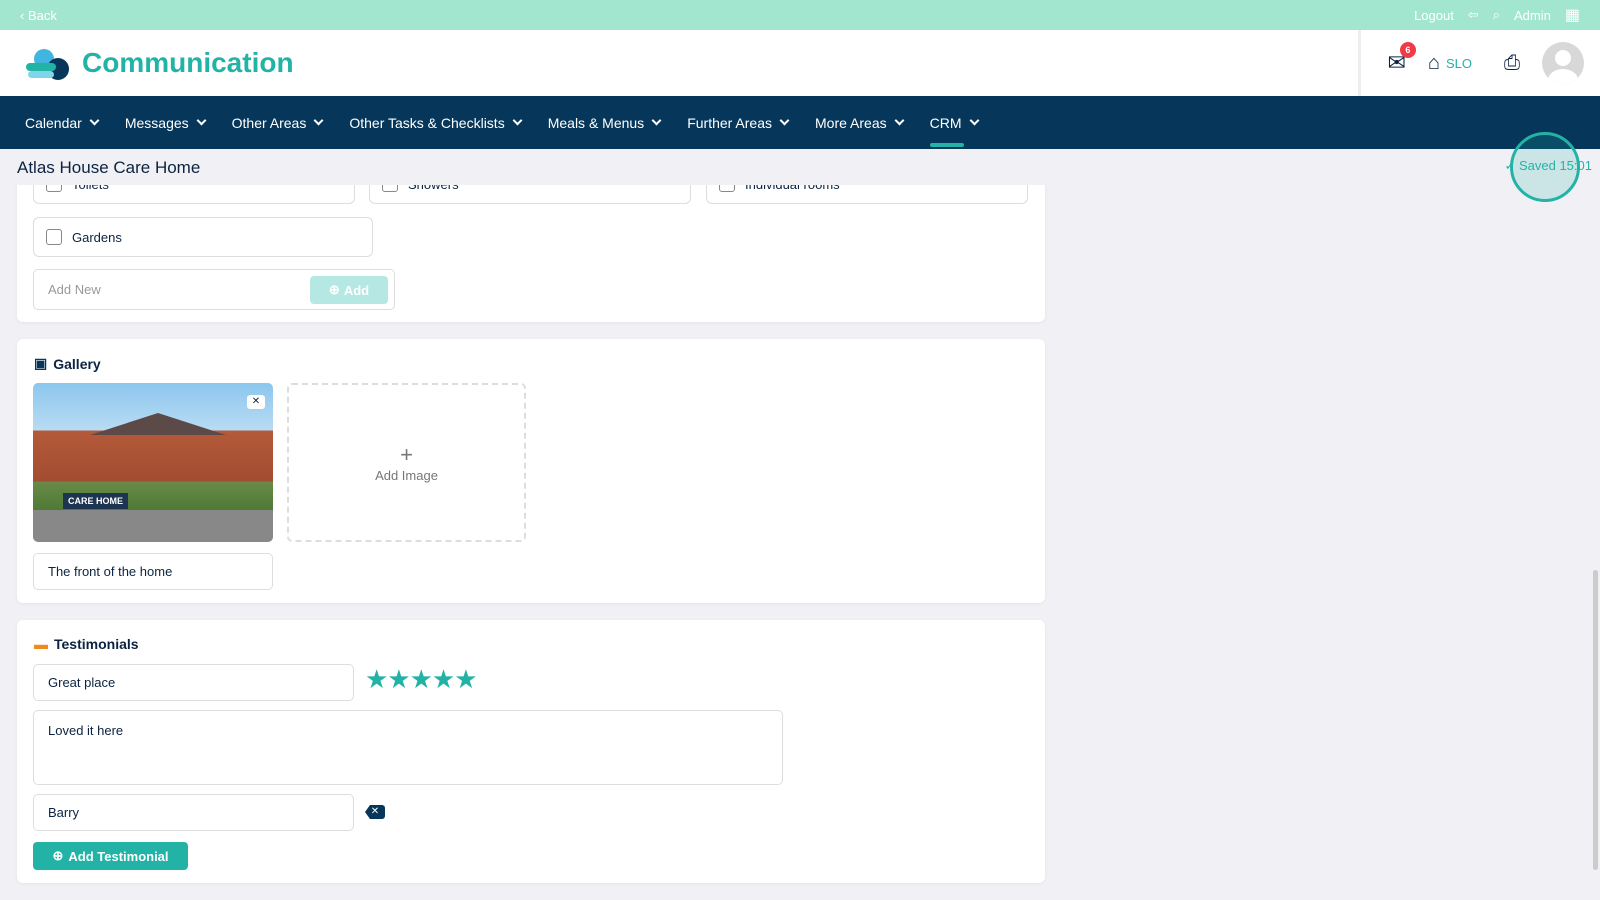 The width and height of the screenshot is (1600, 900). What do you see at coordinates (421, 679) in the screenshot?
I see `star-rating: ★★★★★` at bounding box center [421, 679].